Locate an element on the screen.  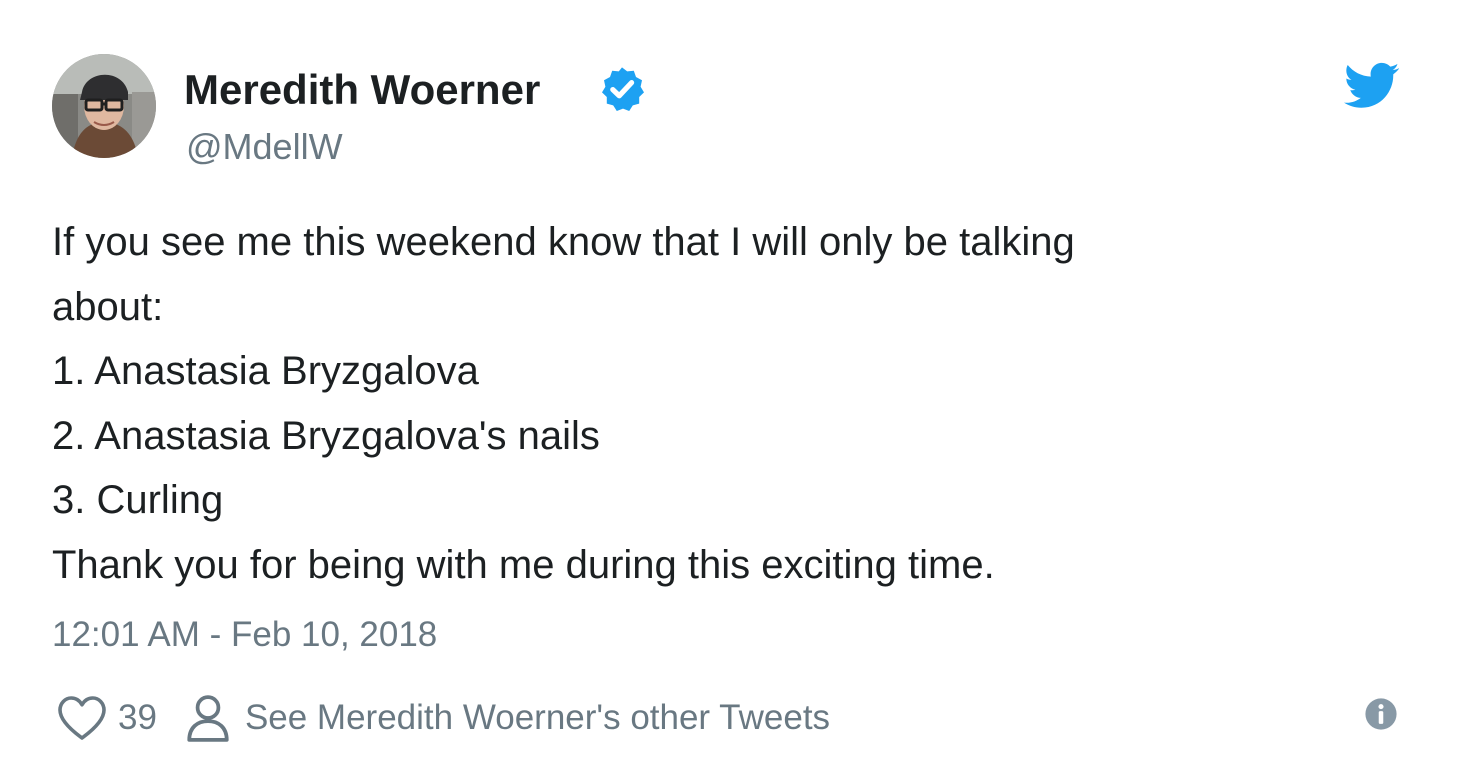
avatar is located at coordinates (104, 106).